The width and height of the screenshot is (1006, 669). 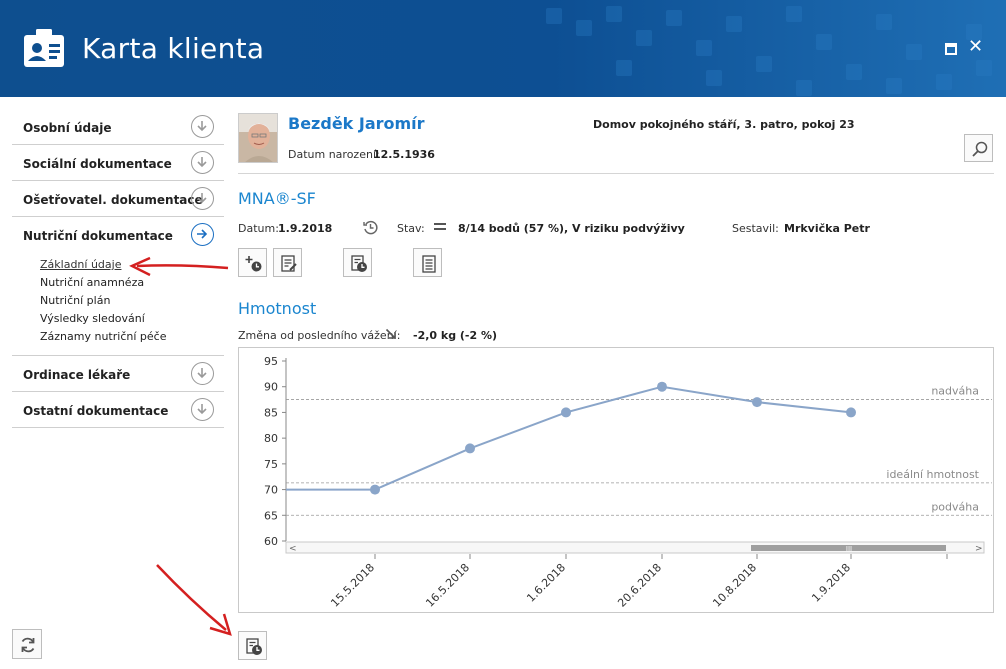 I want to click on reference-line-label: ideální hmotnost, so click(x=932, y=474).